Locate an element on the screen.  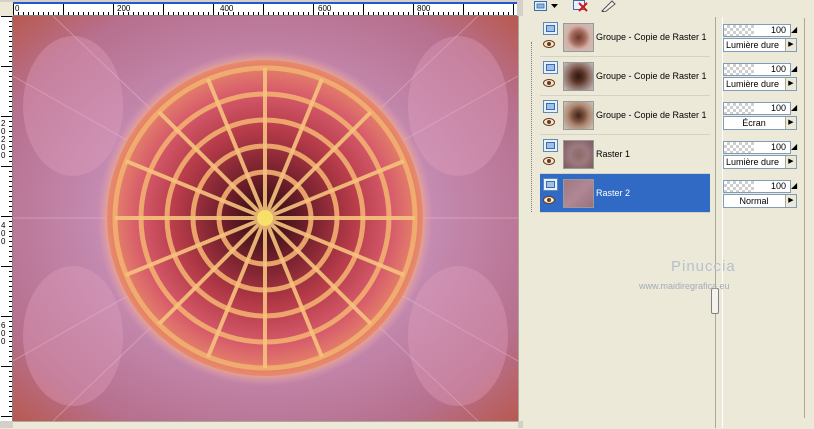
blend-mode-select: Normal ▶ is located at coordinates (760, 201).